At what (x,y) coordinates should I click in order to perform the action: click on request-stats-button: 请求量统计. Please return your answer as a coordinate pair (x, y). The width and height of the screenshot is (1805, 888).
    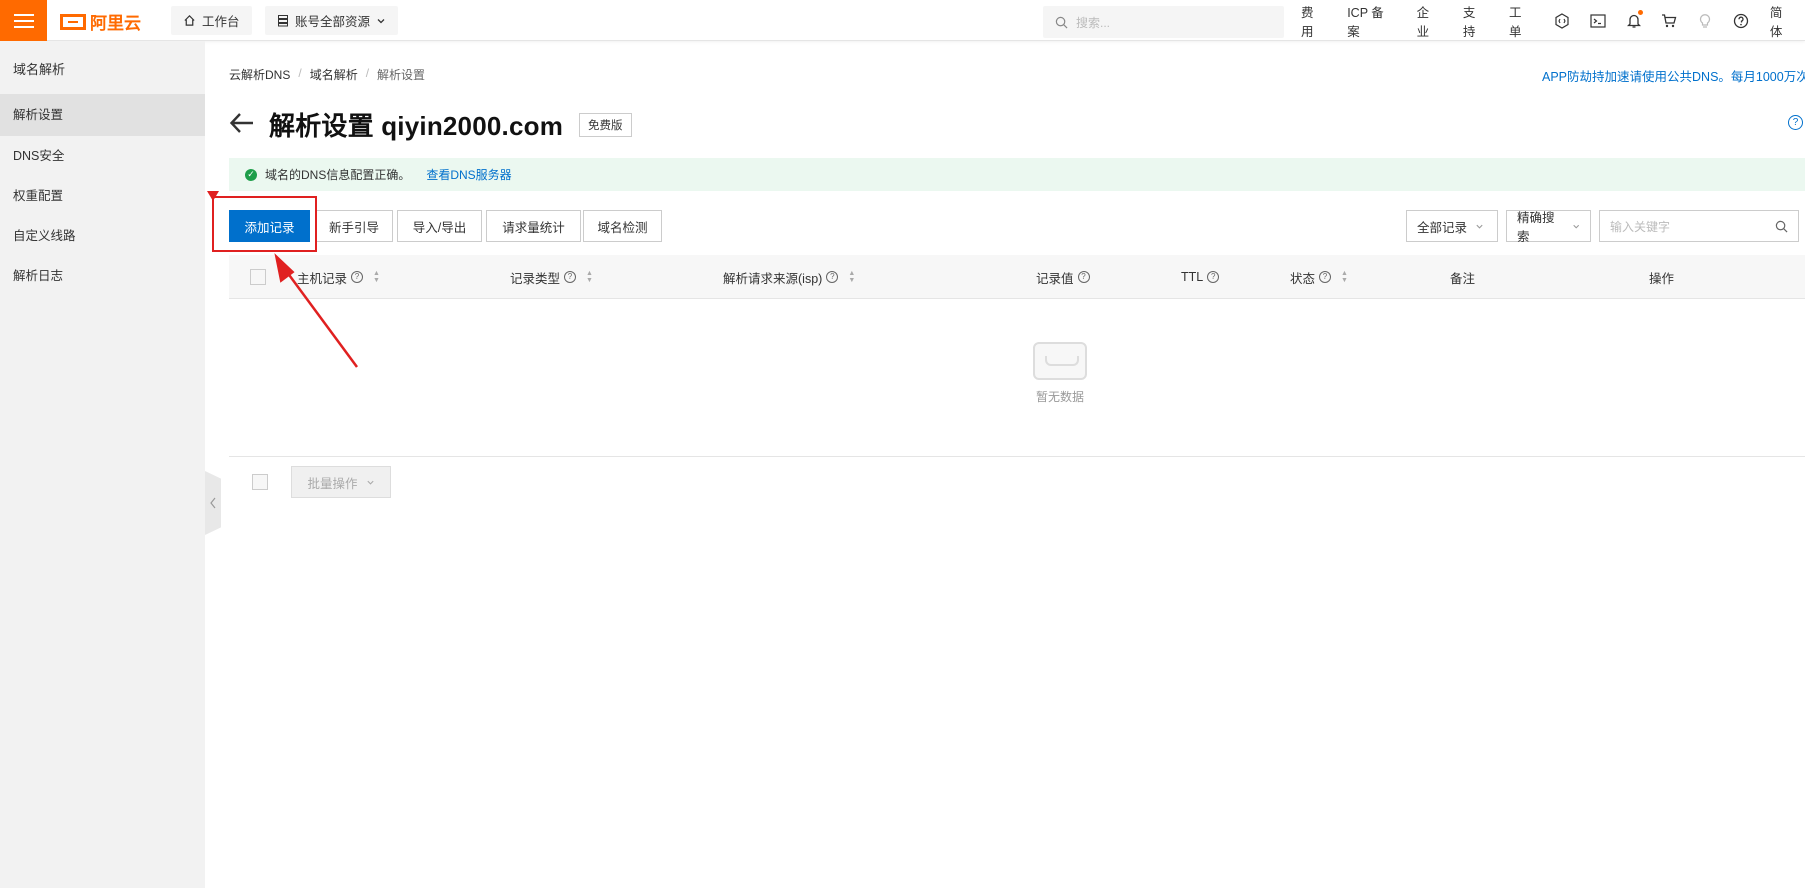
    Looking at the image, I should click on (533, 226).